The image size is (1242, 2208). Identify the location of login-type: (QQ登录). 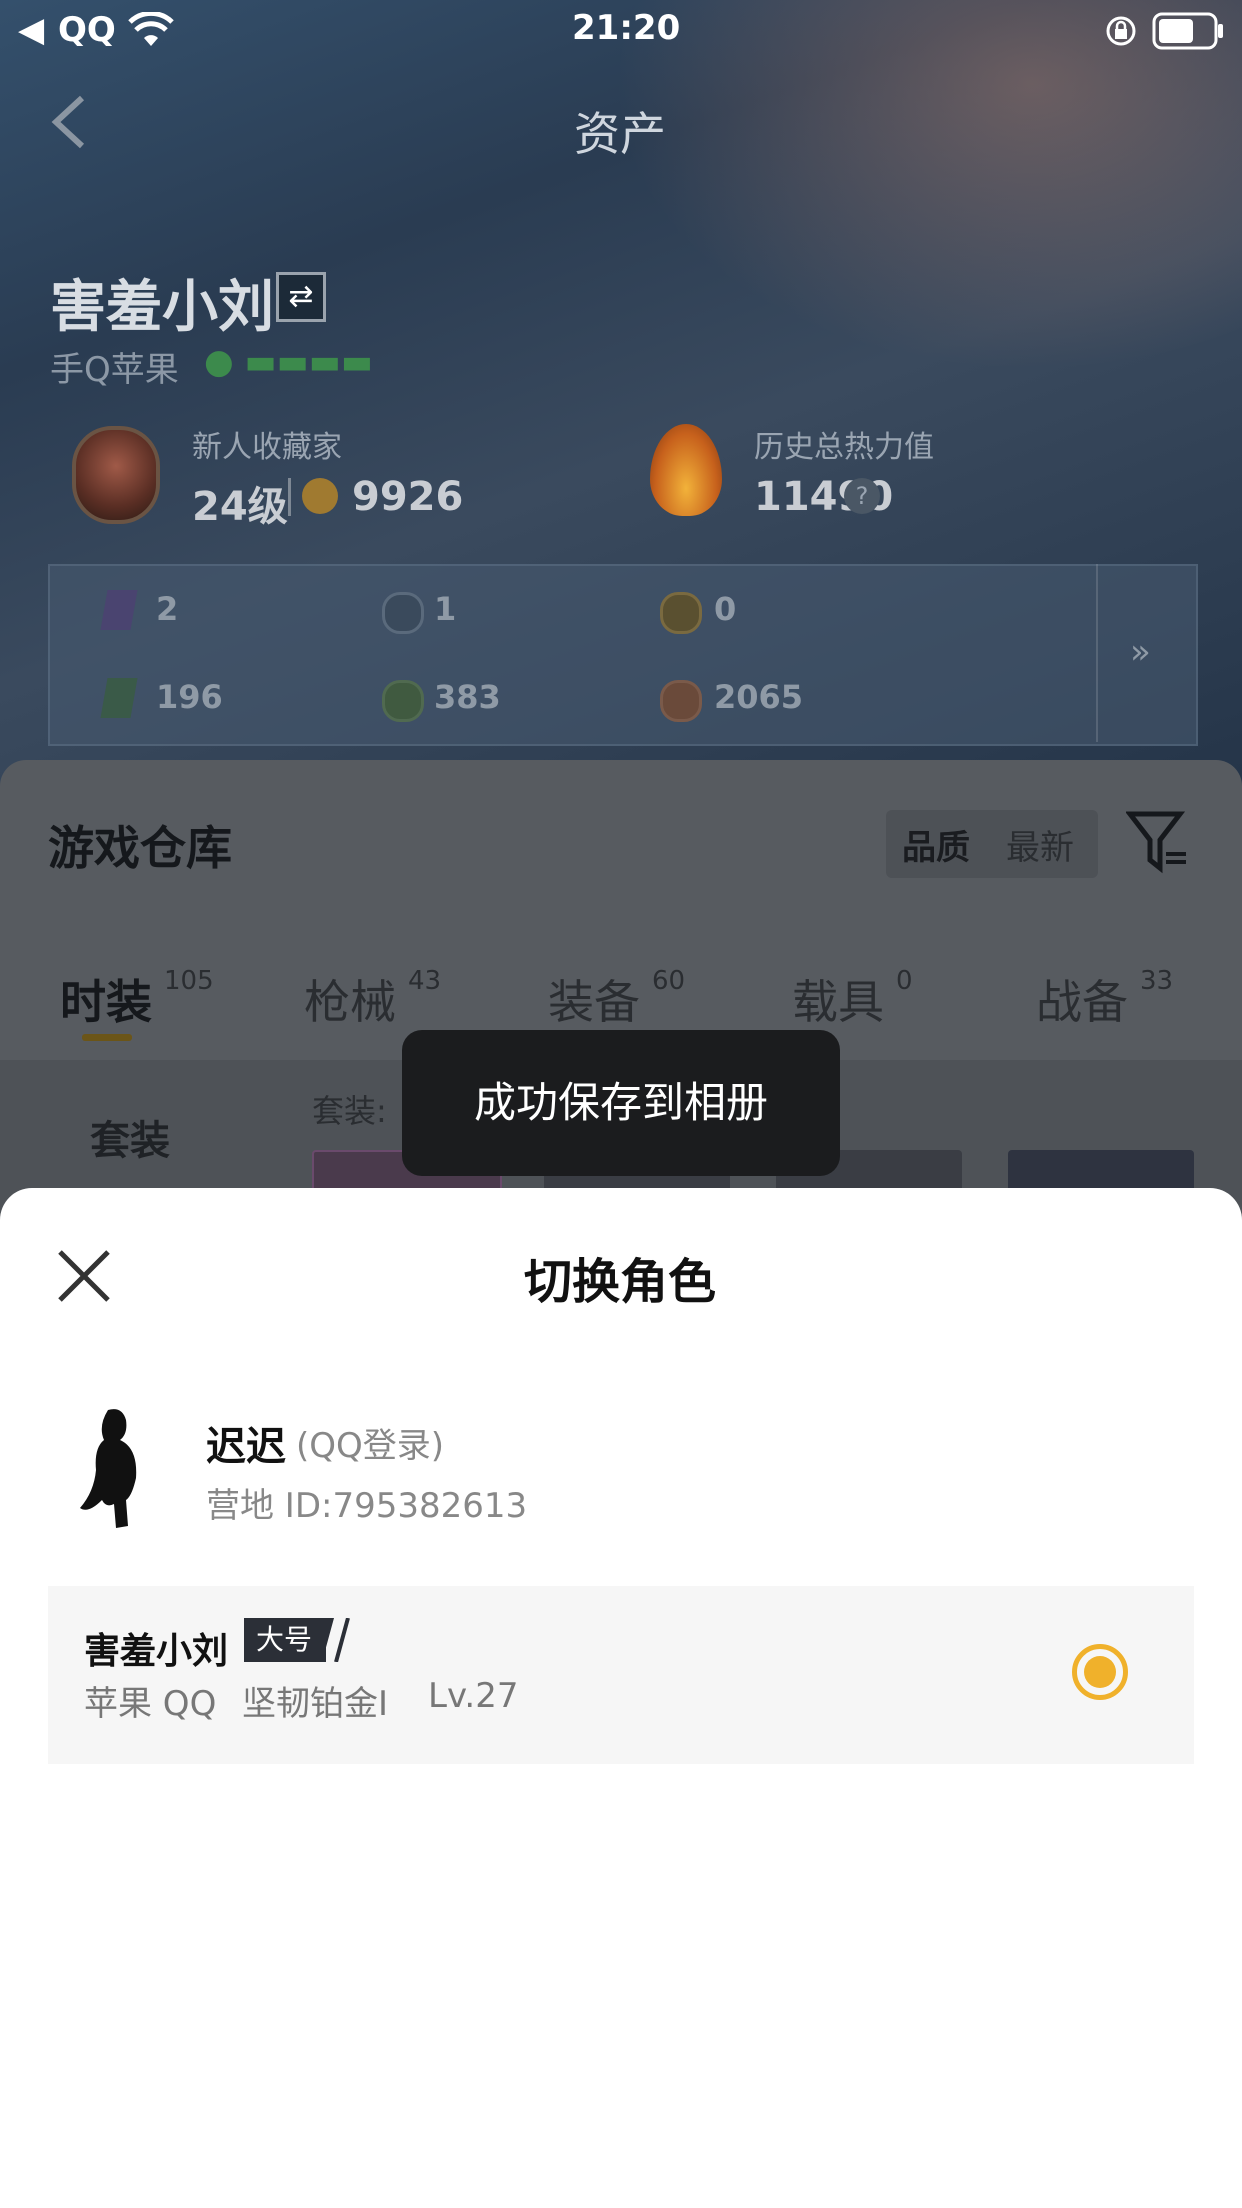
(370, 1446).